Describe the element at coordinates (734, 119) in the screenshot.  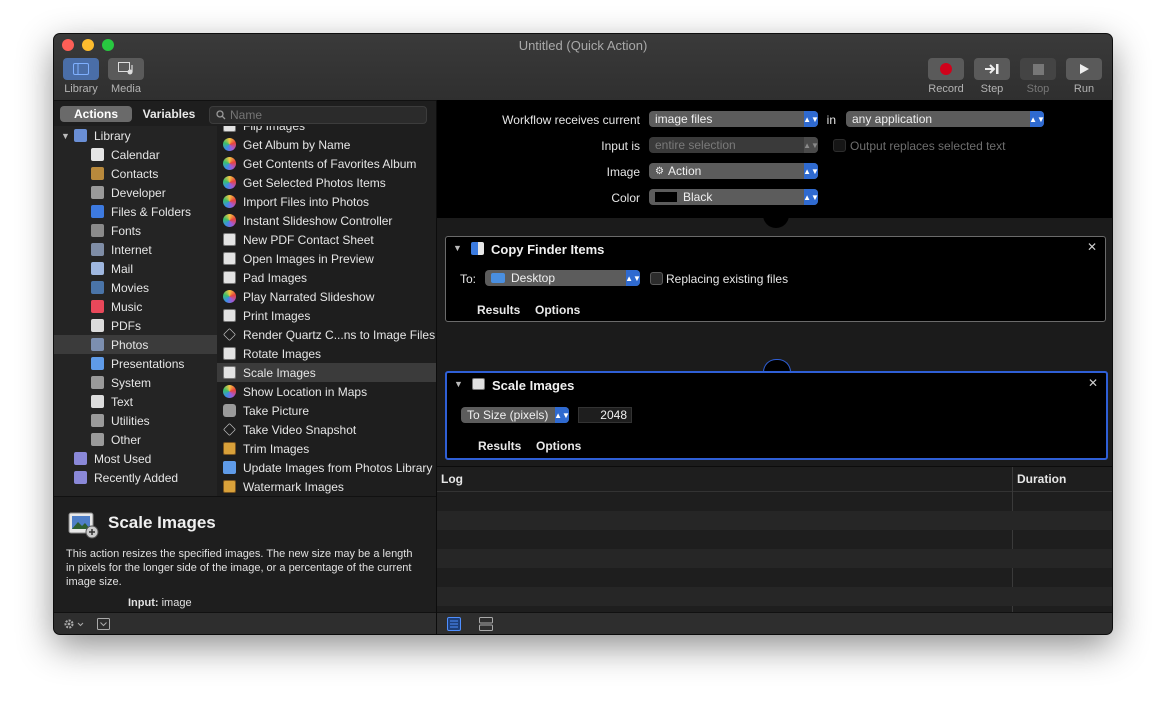
I see `receives-popup: image files ▲▼` at that location.